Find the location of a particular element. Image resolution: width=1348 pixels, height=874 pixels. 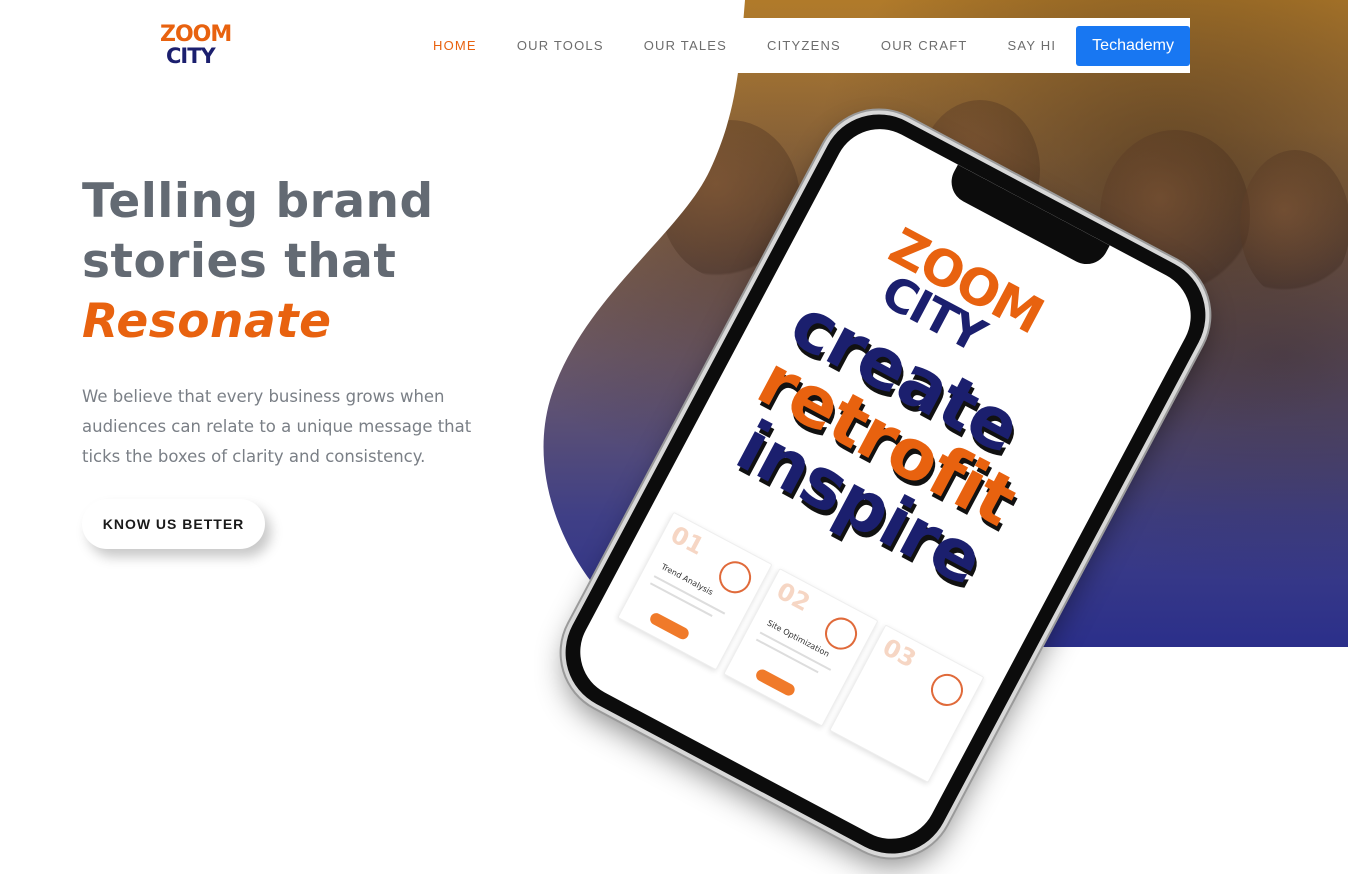

logo-text-line2: CITY is located at coordinates (191, 56).